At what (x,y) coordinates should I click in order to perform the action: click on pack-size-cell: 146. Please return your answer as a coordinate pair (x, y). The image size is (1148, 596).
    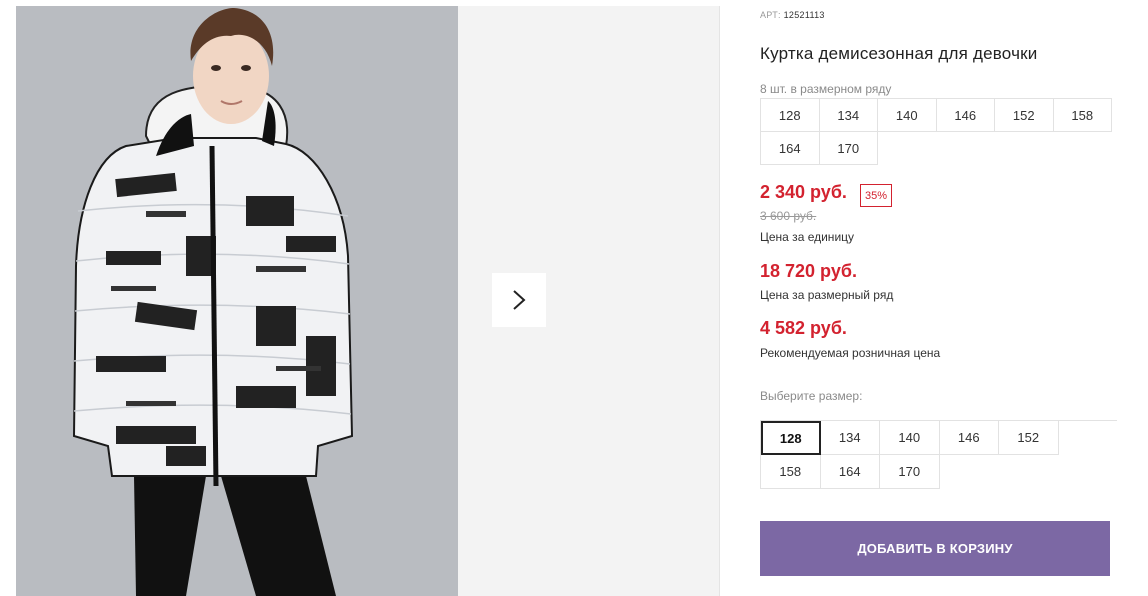
    Looking at the image, I should click on (965, 115).